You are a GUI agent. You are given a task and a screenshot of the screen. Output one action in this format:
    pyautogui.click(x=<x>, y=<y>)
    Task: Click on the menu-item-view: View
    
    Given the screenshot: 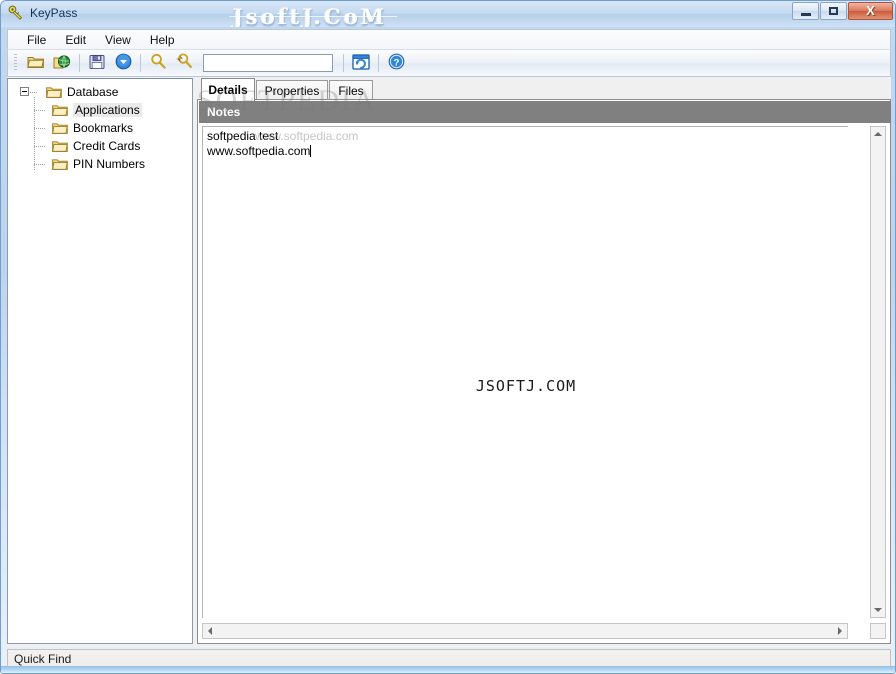 What is the action you would take?
    pyautogui.click(x=118, y=40)
    